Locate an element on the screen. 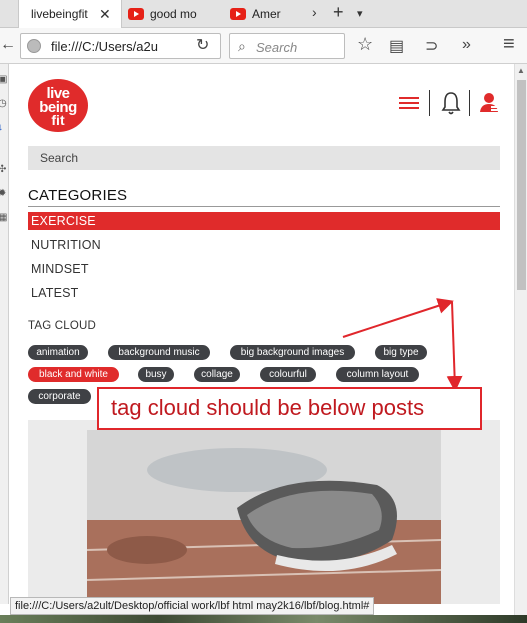  side-toolbar: ▣ ◷ ↓ ✣ ✹ ▦ is located at coordinates (4, 334).